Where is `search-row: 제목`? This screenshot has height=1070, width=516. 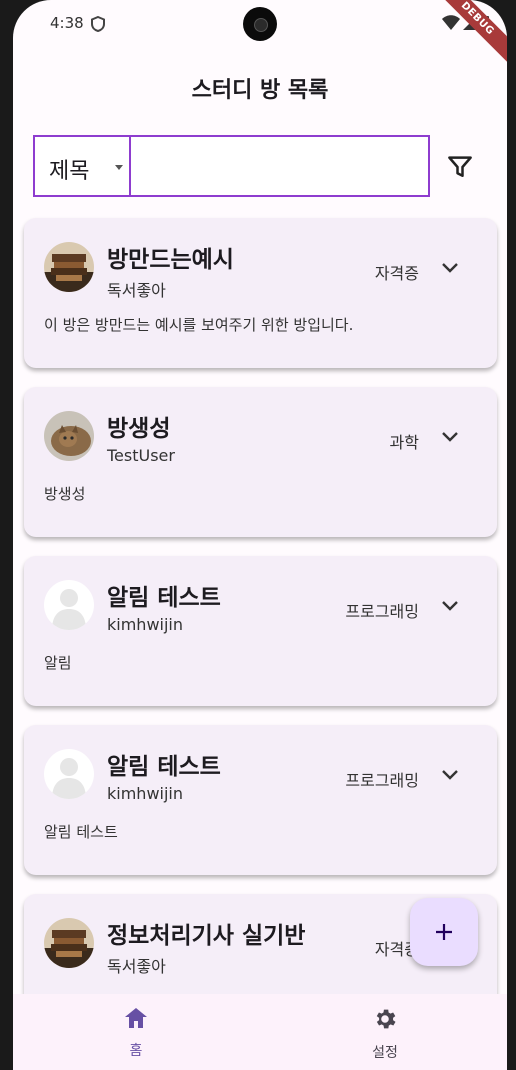 search-row: 제목 is located at coordinates (261, 166).